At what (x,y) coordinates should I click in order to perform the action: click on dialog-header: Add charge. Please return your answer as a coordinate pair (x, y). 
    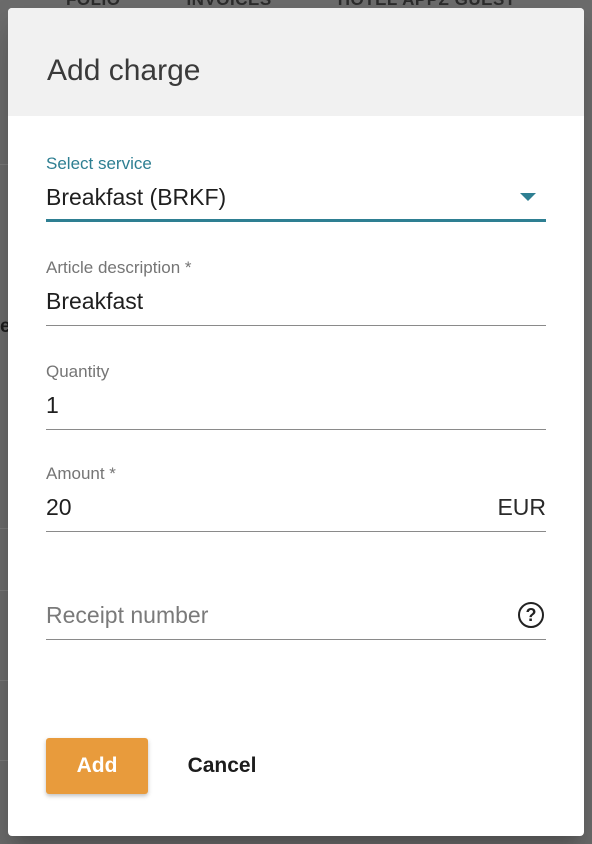
    Looking at the image, I should click on (296, 62).